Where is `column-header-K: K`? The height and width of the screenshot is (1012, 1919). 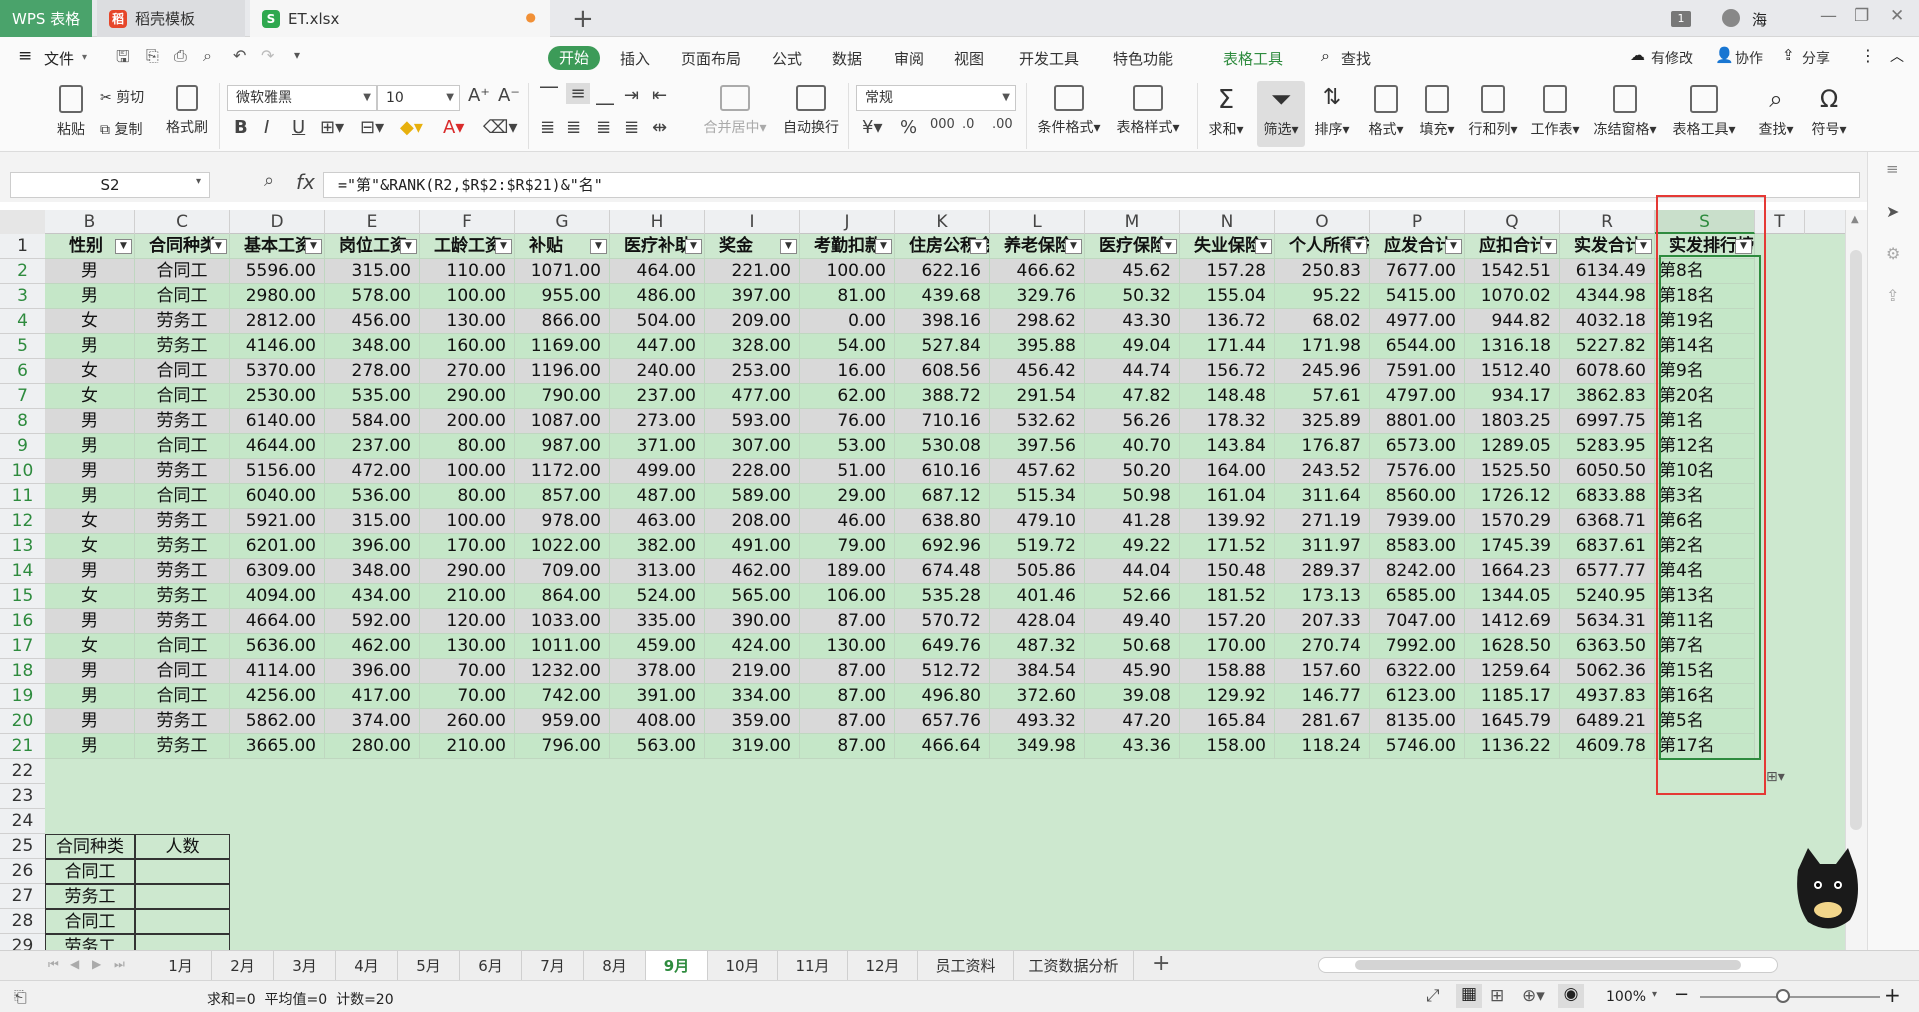 column-header-K: K is located at coordinates (942, 222).